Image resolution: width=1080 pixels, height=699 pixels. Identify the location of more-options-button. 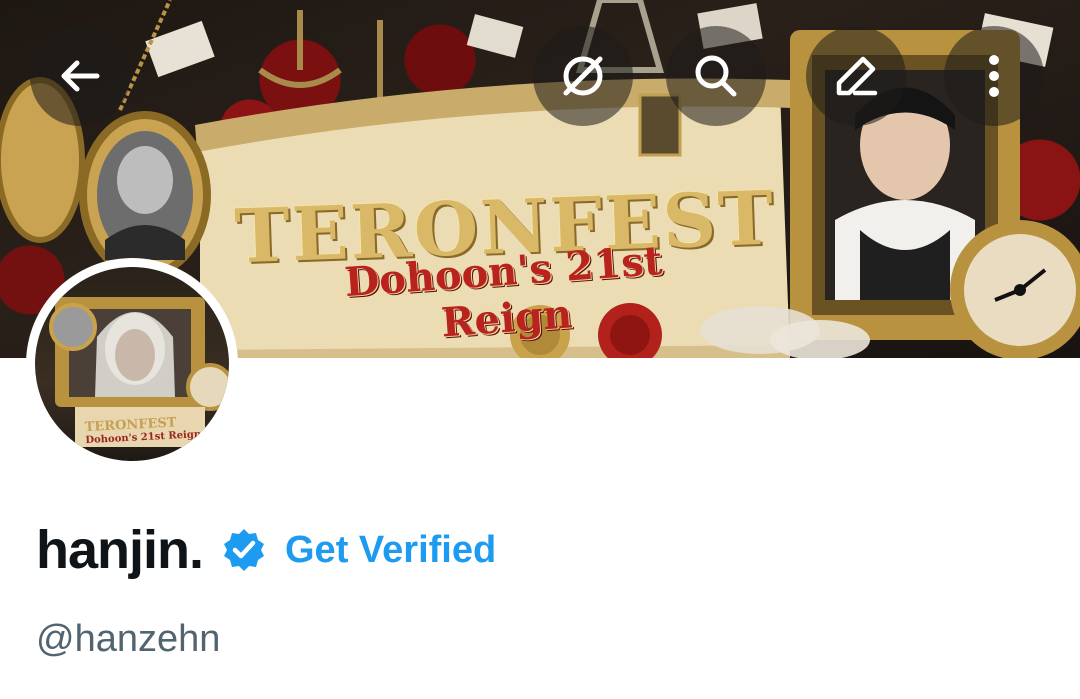
(994, 76).